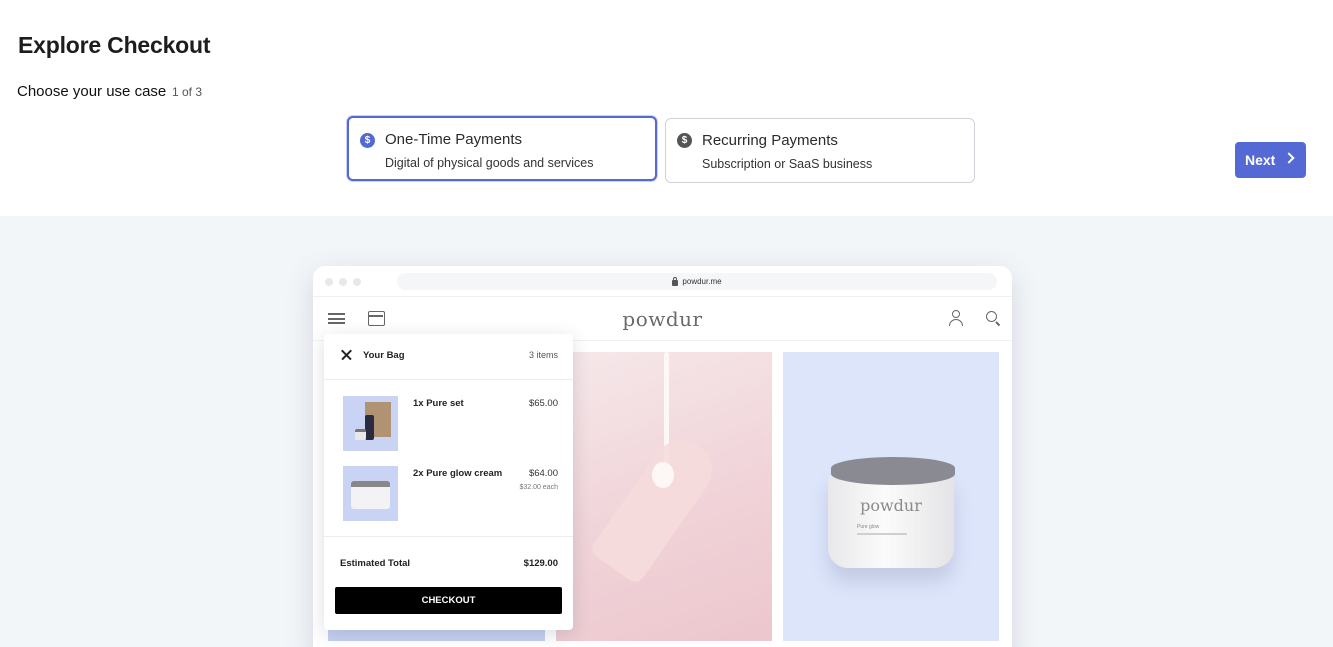 Image resolution: width=1333 pixels, height=647 pixels. I want to click on close-icon, so click(346, 354).